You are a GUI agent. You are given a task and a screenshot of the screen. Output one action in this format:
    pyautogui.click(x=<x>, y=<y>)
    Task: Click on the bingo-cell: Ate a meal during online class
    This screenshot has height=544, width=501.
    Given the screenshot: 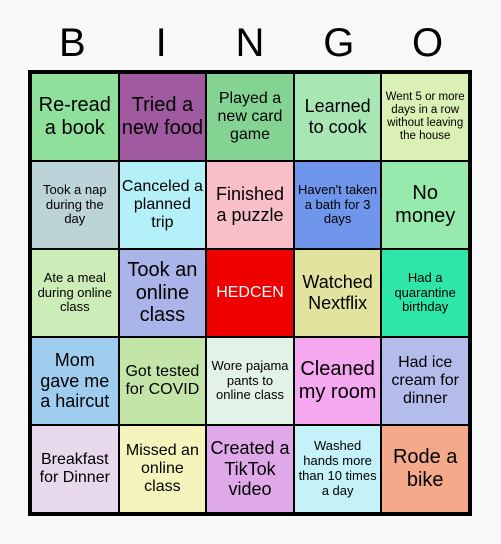 What is the action you would take?
    pyautogui.click(x=75, y=293)
    